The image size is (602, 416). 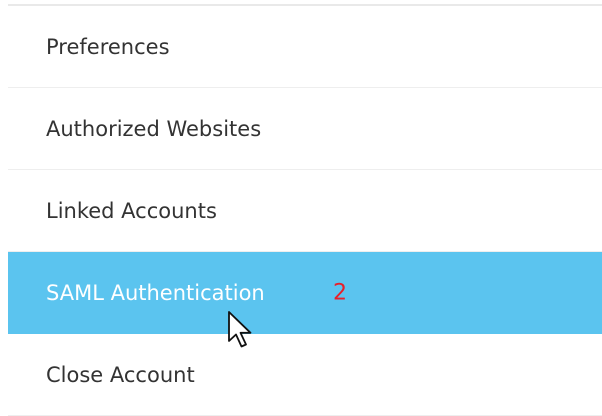 I want to click on menu-item-label: SAML Authentication, so click(x=155, y=292).